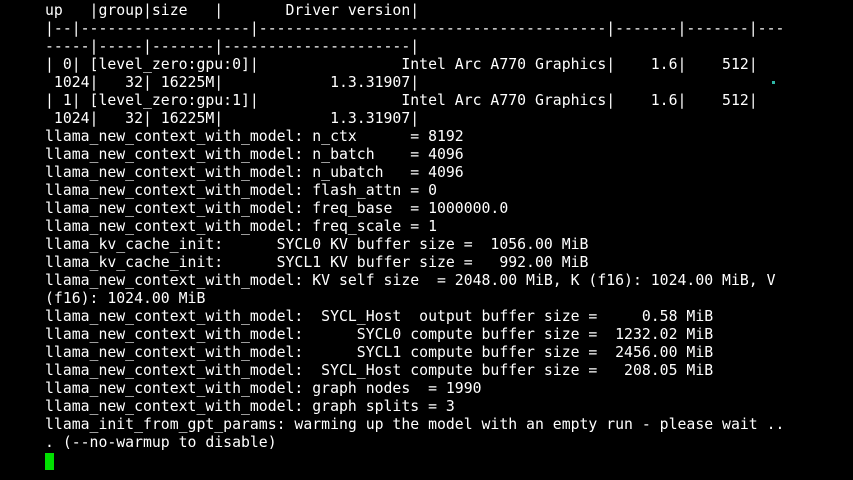  What do you see at coordinates (161, 442) in the screenshot?
I see `terminal-line: . (--no-warmup to disable)` at bounding box center [161, 442].